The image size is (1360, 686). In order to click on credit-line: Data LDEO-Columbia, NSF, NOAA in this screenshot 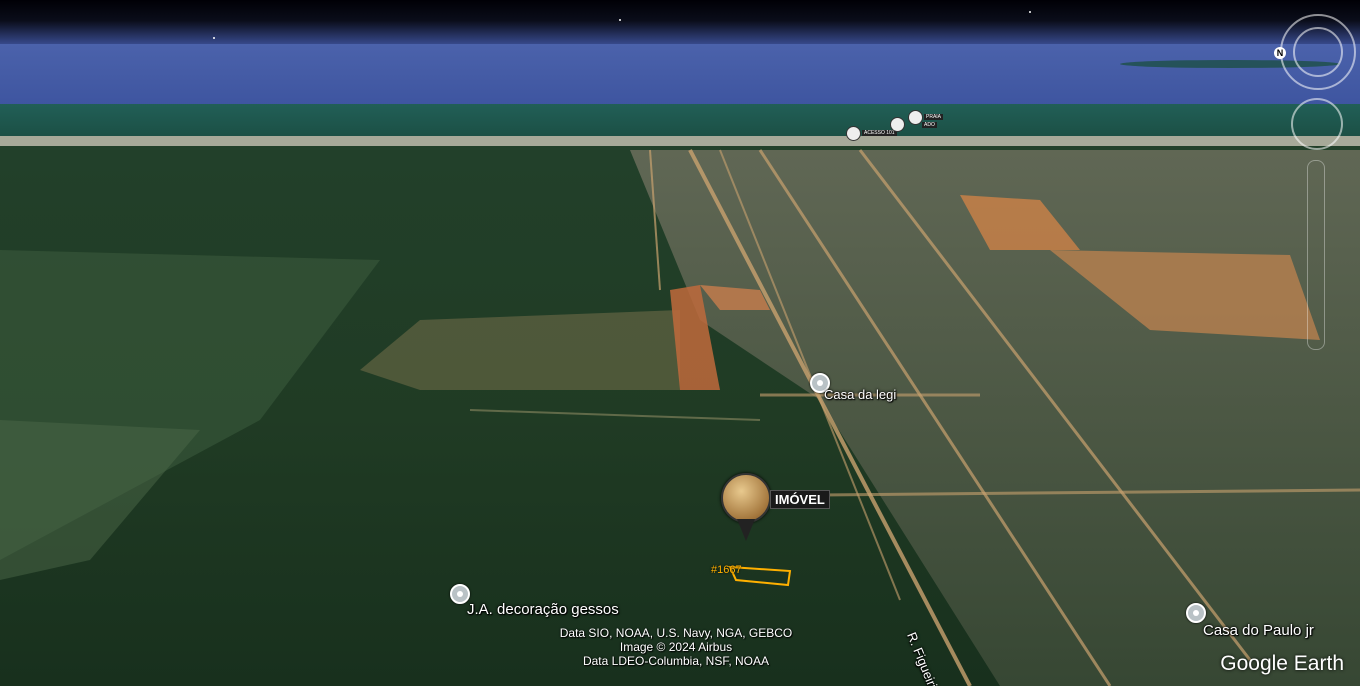, I will do `click(676, 661)`.